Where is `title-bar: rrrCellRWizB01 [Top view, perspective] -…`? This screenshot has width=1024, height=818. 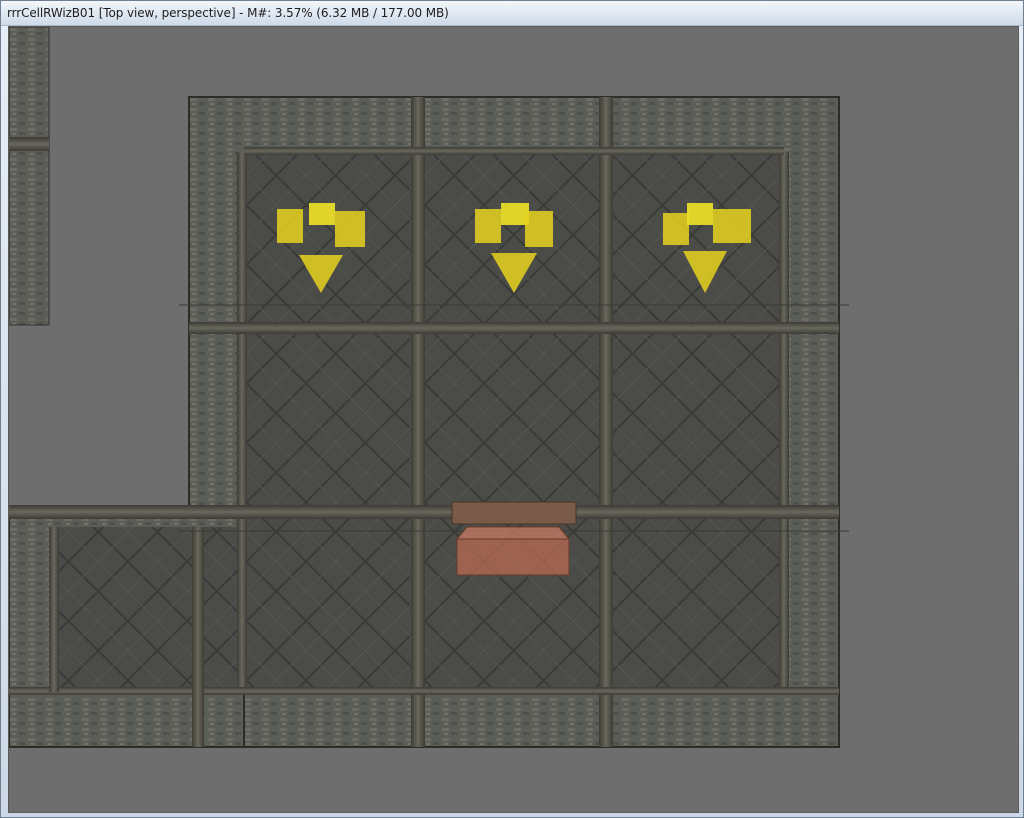 title-bar: rrrCellRWizB01 [Top view, perspective] -… is located at coordinates (512, 13).